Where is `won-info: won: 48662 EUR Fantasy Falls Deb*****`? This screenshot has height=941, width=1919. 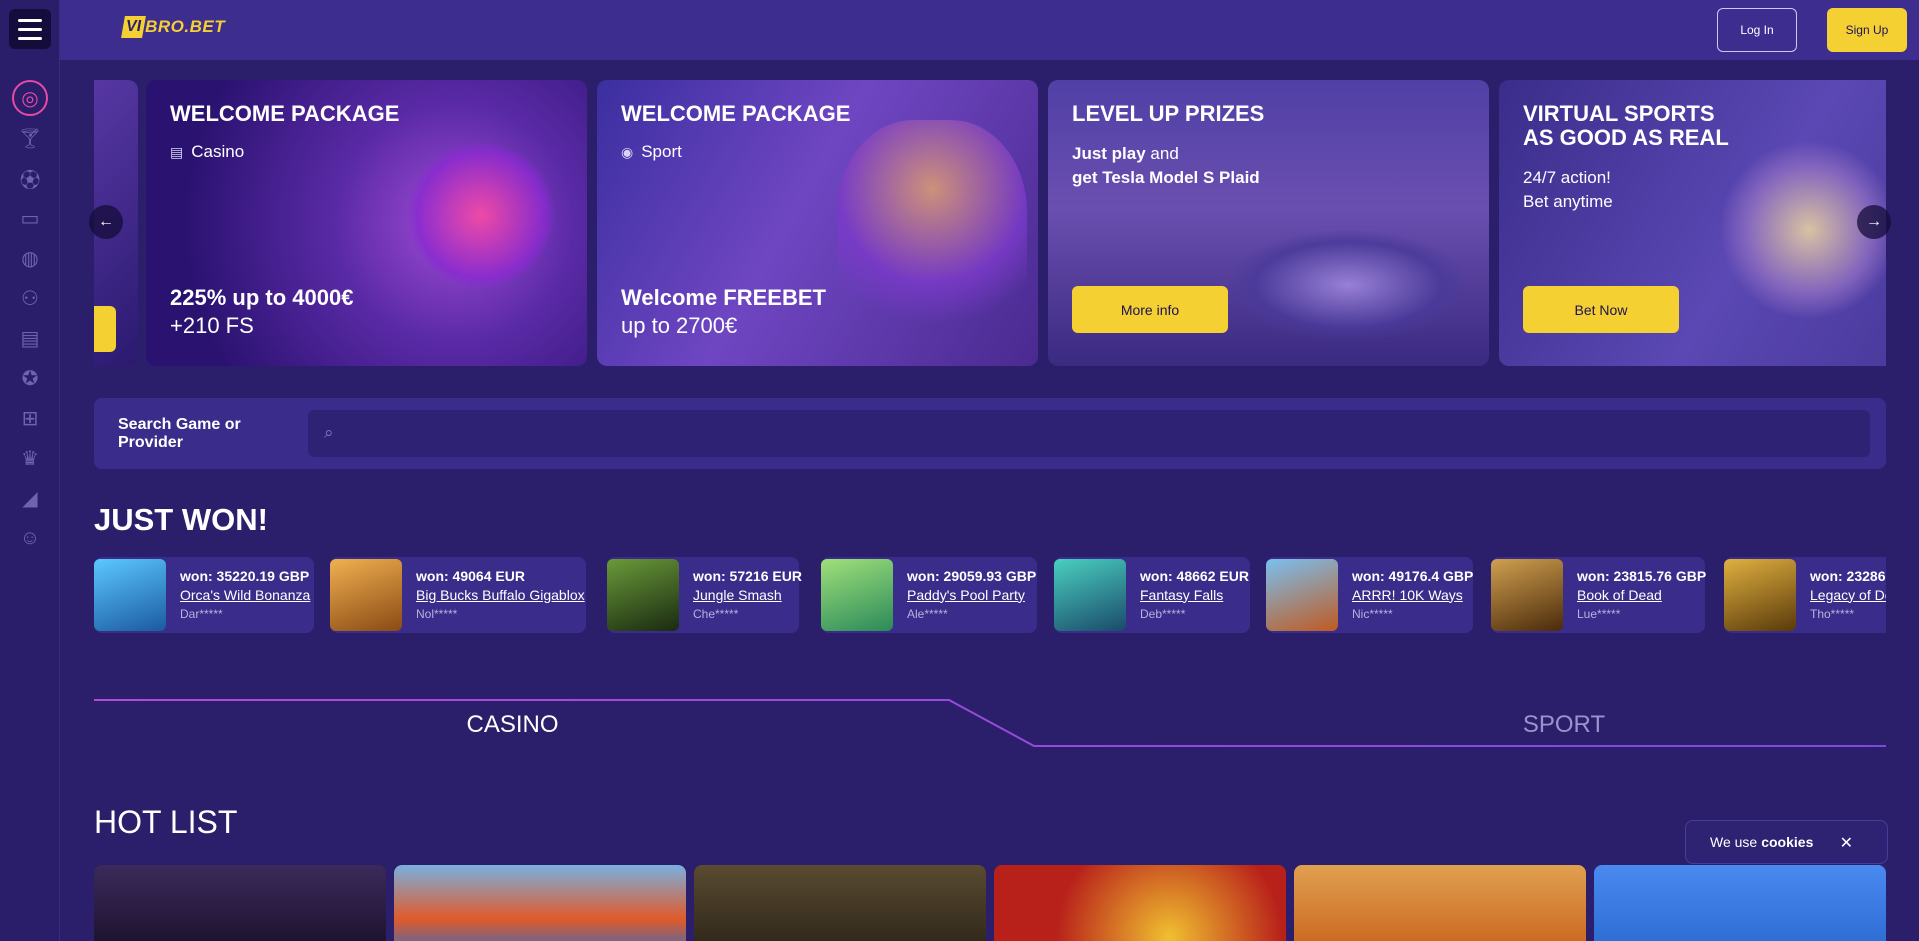 won-info: won: 48662 EUR Fantasy Falls Deb***** is located at coordinates (1194, 595).